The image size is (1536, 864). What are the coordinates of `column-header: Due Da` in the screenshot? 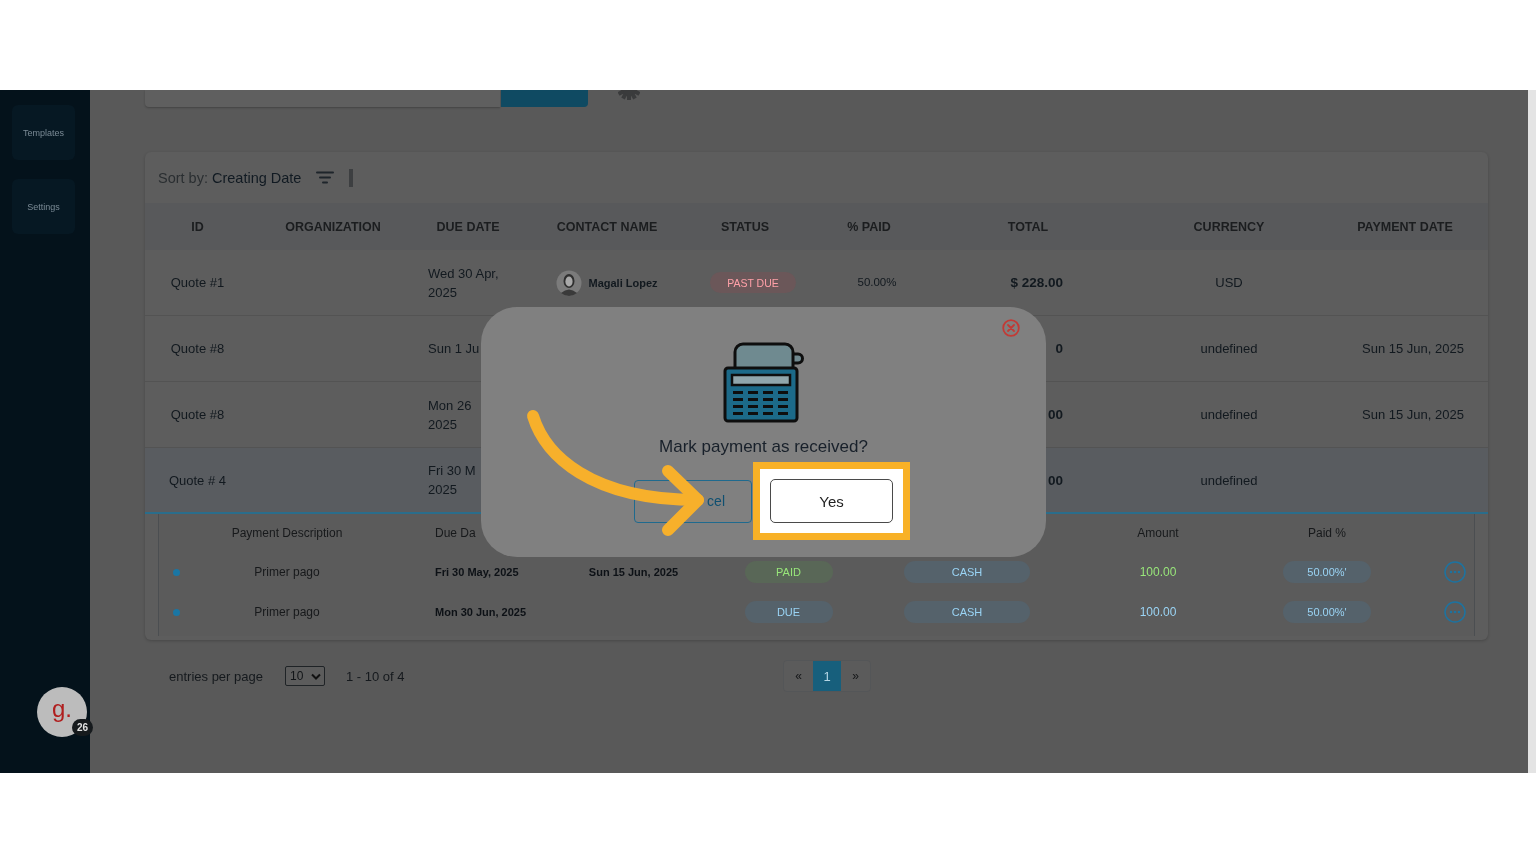 It's located at (455, 533).